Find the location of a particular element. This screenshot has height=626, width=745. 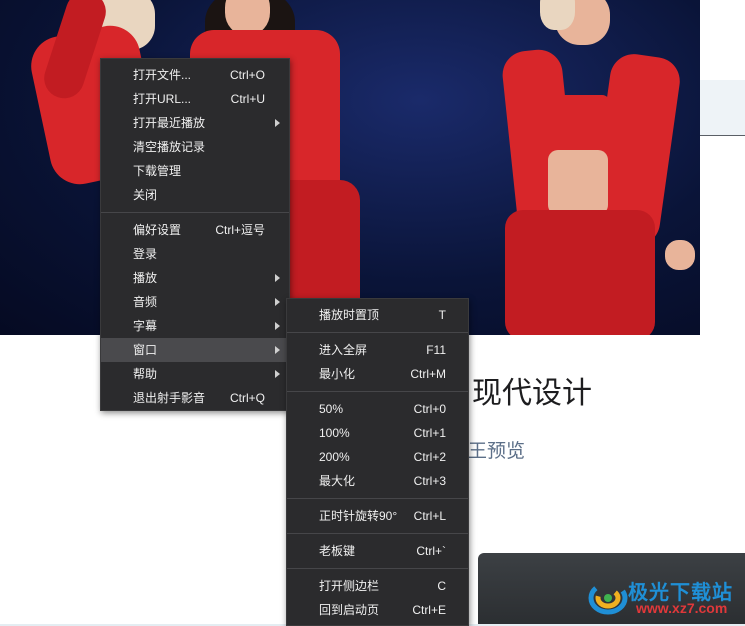

performer-right-hair is located at coordinates (557, 15).